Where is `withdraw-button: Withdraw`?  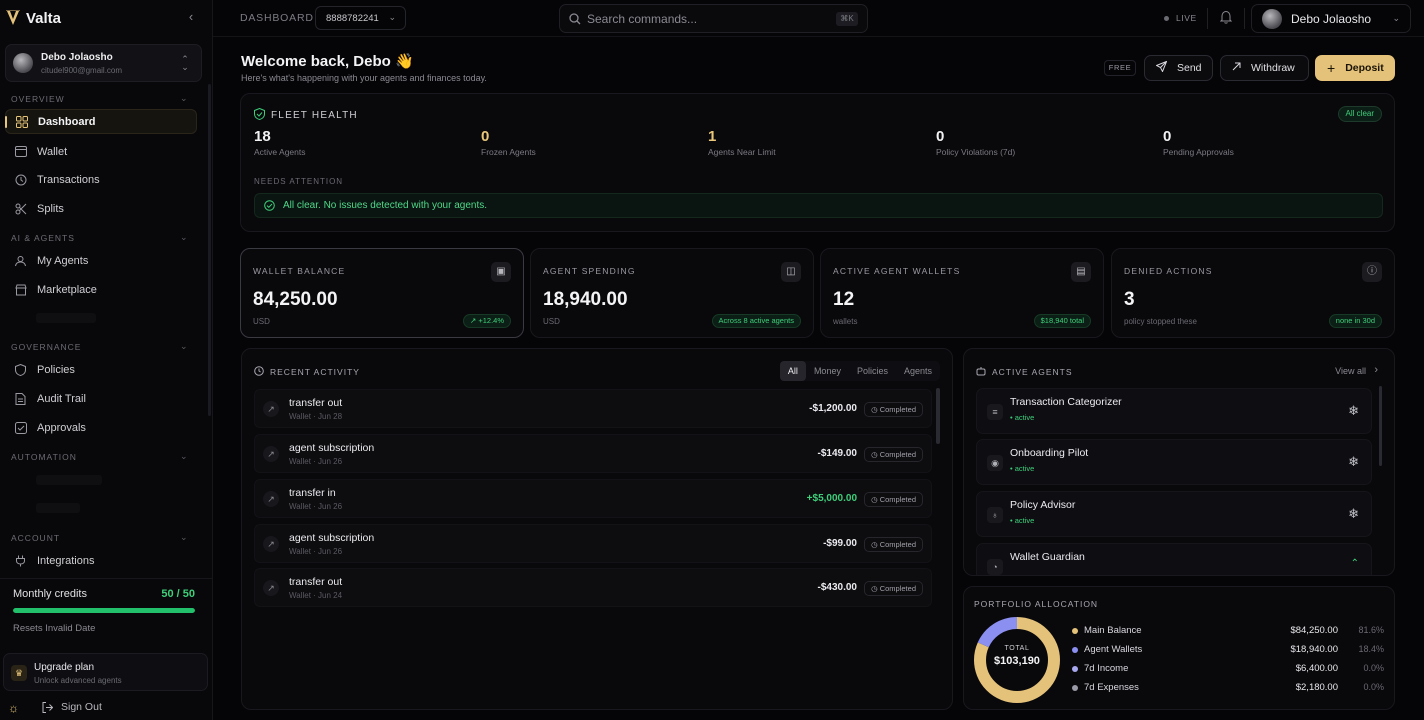 withdraw-button: Withdraw is located at coordinates (1264, 68).